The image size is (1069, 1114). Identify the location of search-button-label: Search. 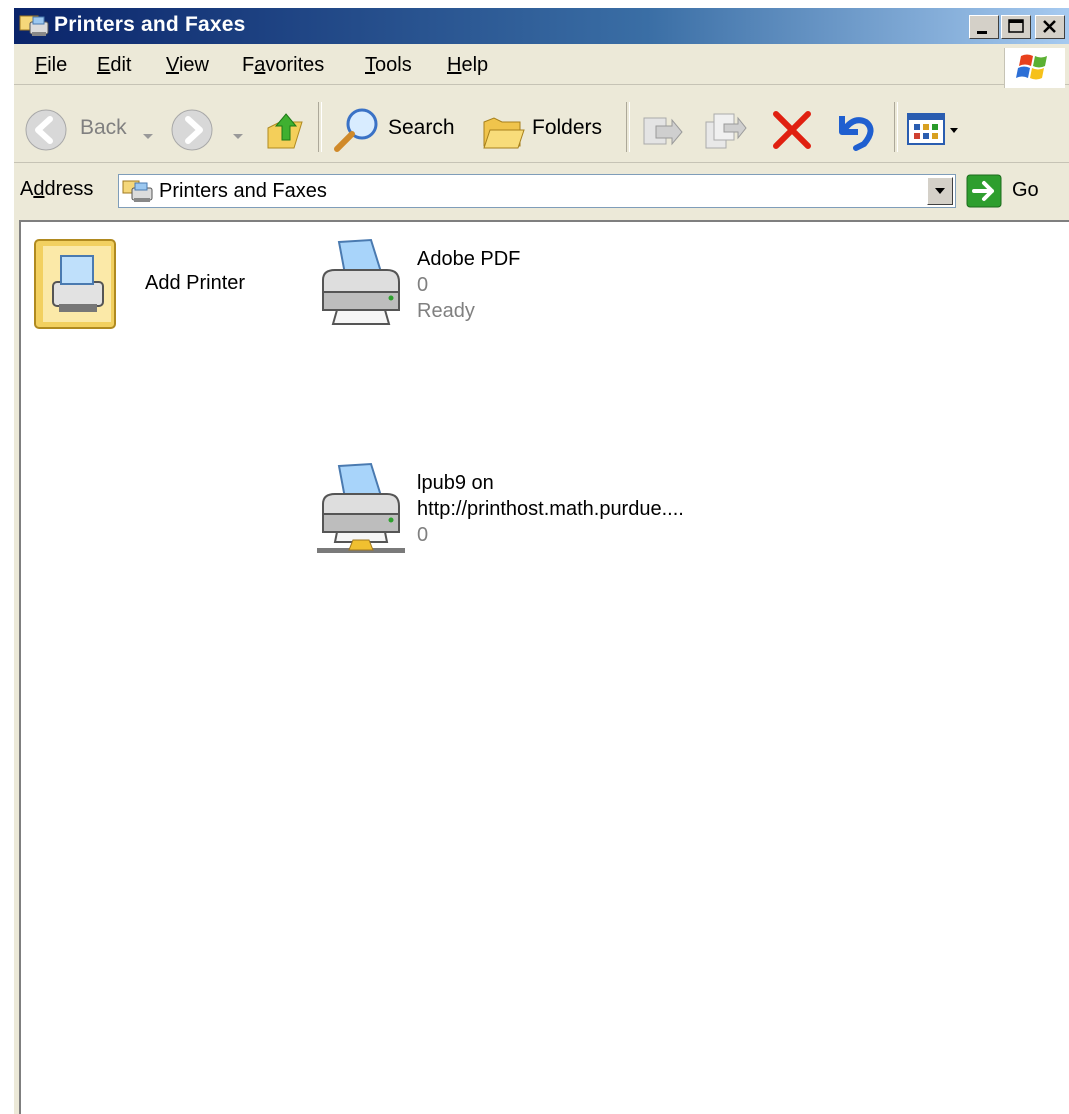
(421, 128).